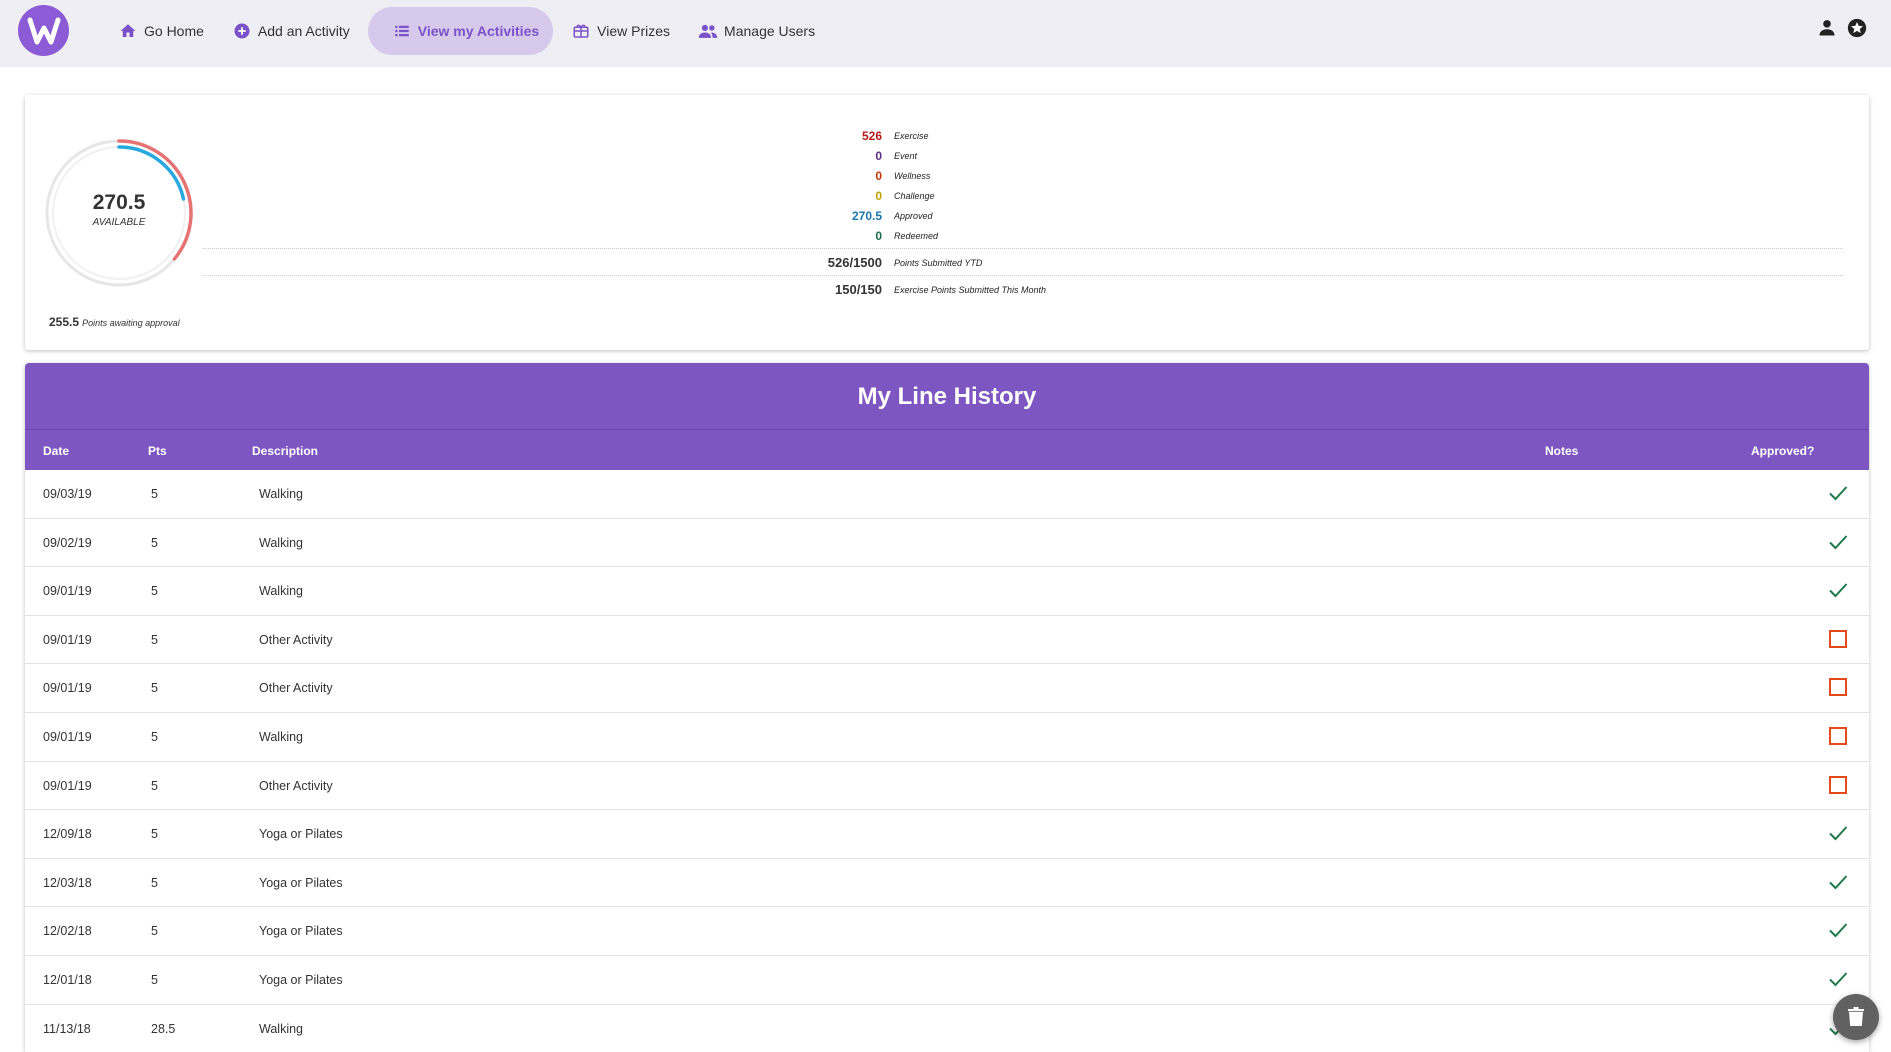 The width and height of the screenshot is (1891, 1052). I want to click on nav-view-activities: View my Activities, so click(460, 31).